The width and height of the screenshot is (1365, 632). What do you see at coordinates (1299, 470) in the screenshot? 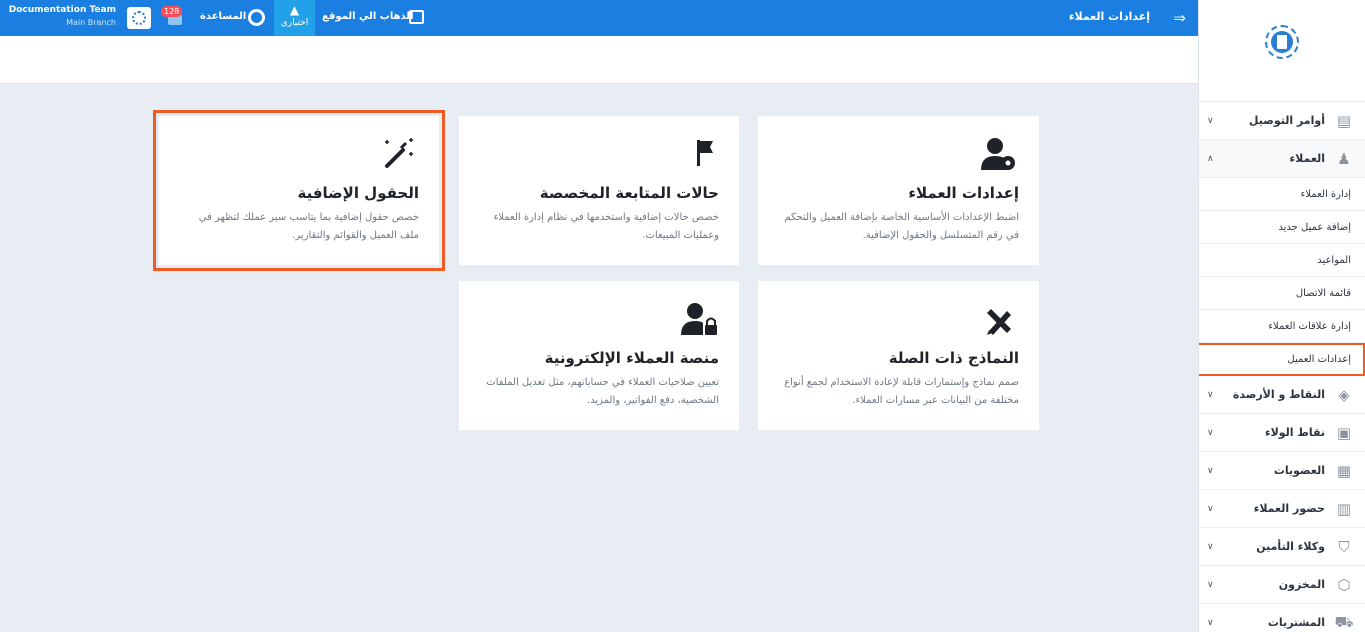
I see `sidebar-item-label: العضويات` at bounding box center [1299, 470].